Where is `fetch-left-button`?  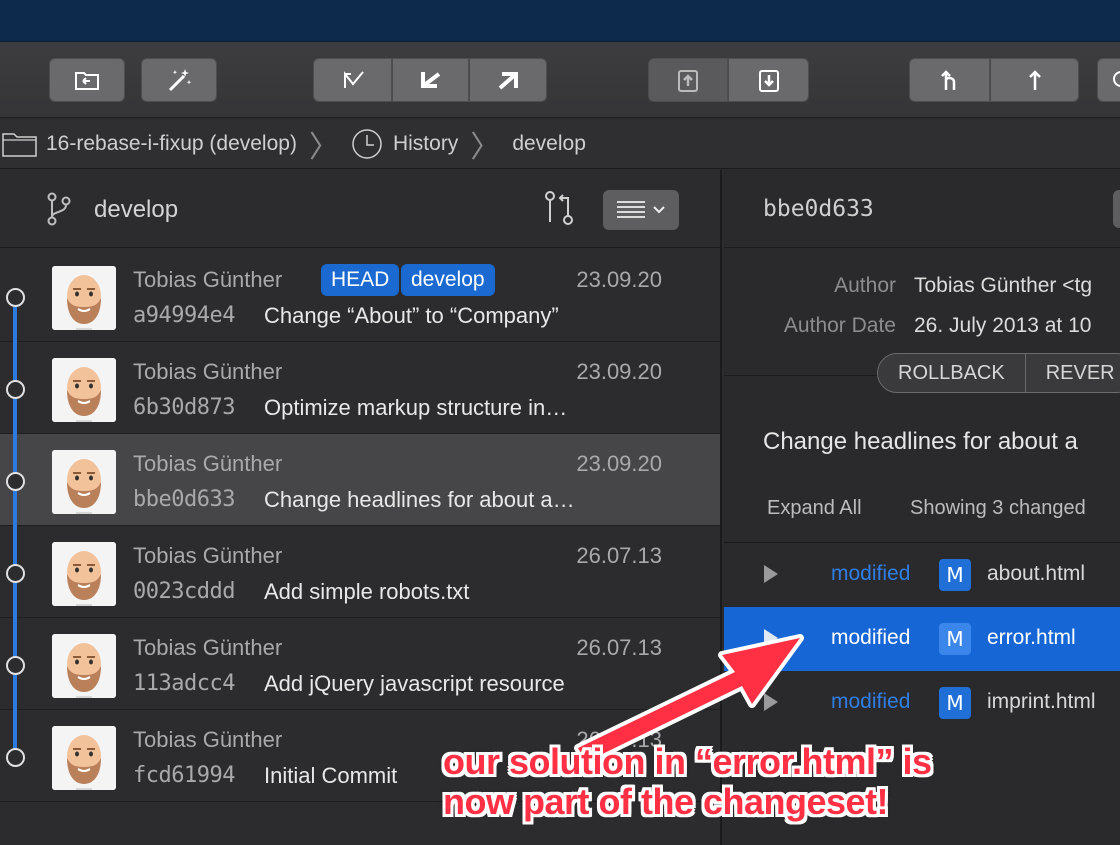 fetch-left-button is located at coordinates (430, 80).